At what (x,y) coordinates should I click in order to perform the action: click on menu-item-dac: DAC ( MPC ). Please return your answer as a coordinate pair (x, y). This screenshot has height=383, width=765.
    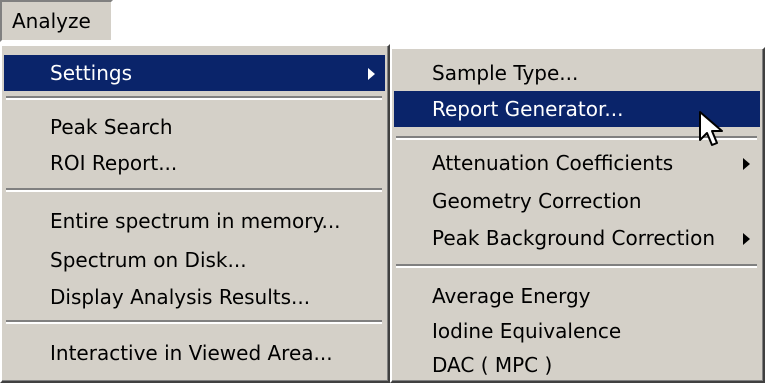
    Looking at the image, I should click on (577, 365).